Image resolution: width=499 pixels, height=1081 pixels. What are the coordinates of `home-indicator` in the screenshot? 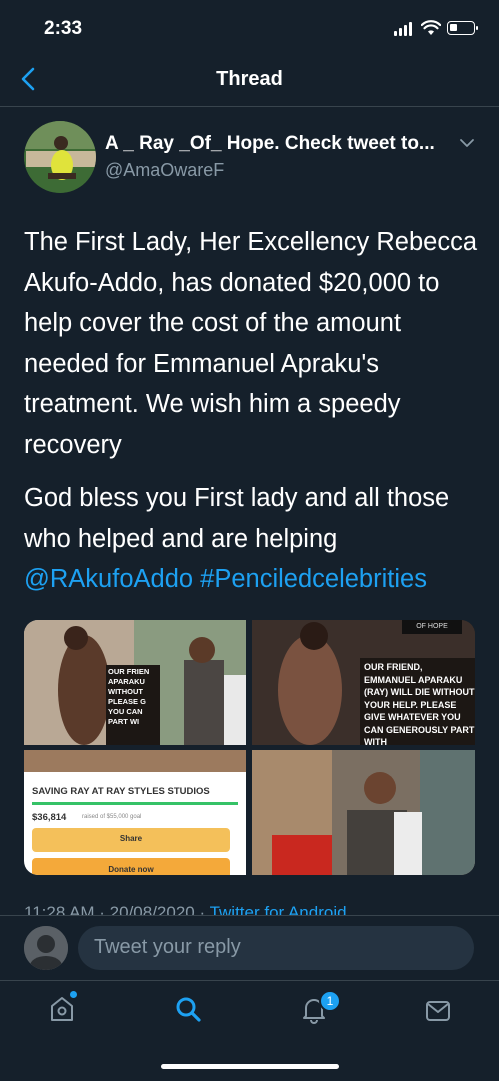 It's located at (250, 1066).